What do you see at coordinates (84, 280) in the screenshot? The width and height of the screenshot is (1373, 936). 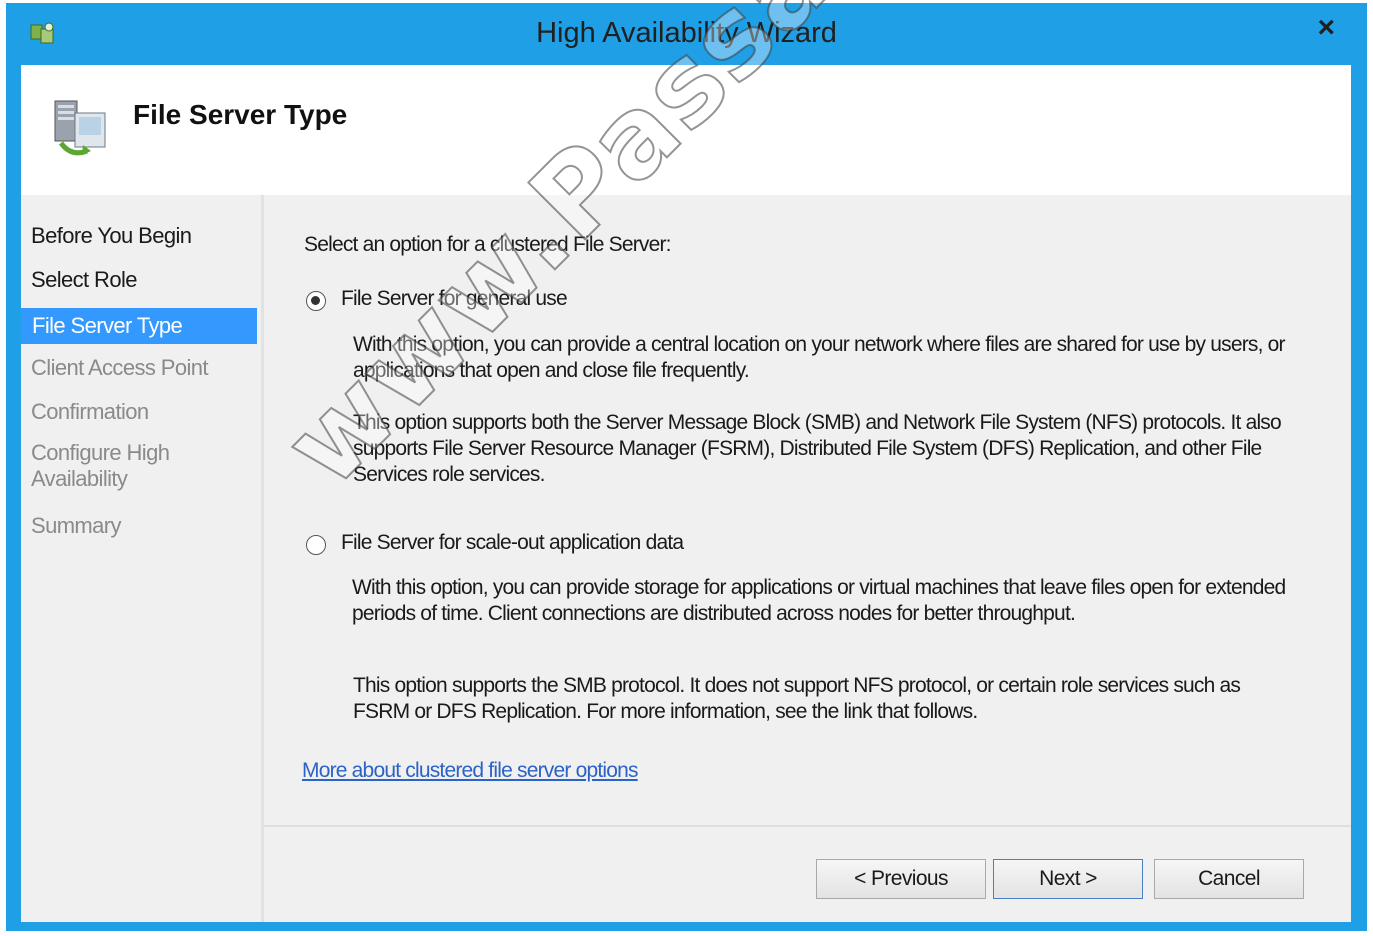 I see `step-select-role: Select Role` at bounding box center [84, 280].